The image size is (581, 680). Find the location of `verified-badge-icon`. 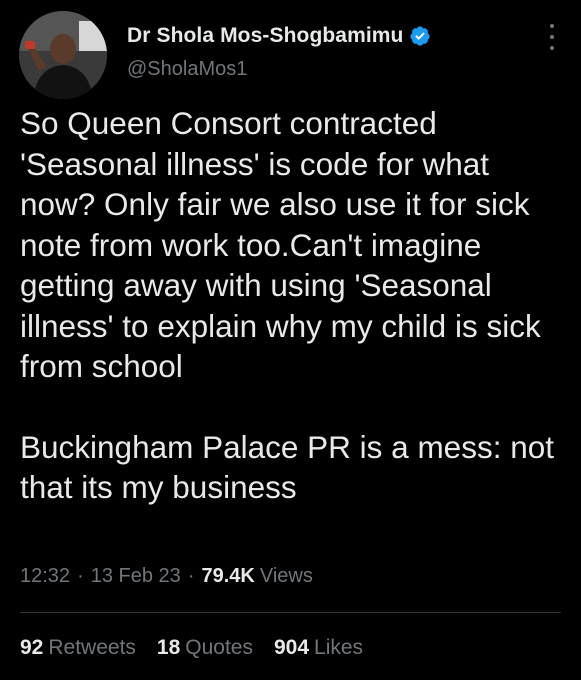

verified-badge-icon is located at coordinates (420, 36).